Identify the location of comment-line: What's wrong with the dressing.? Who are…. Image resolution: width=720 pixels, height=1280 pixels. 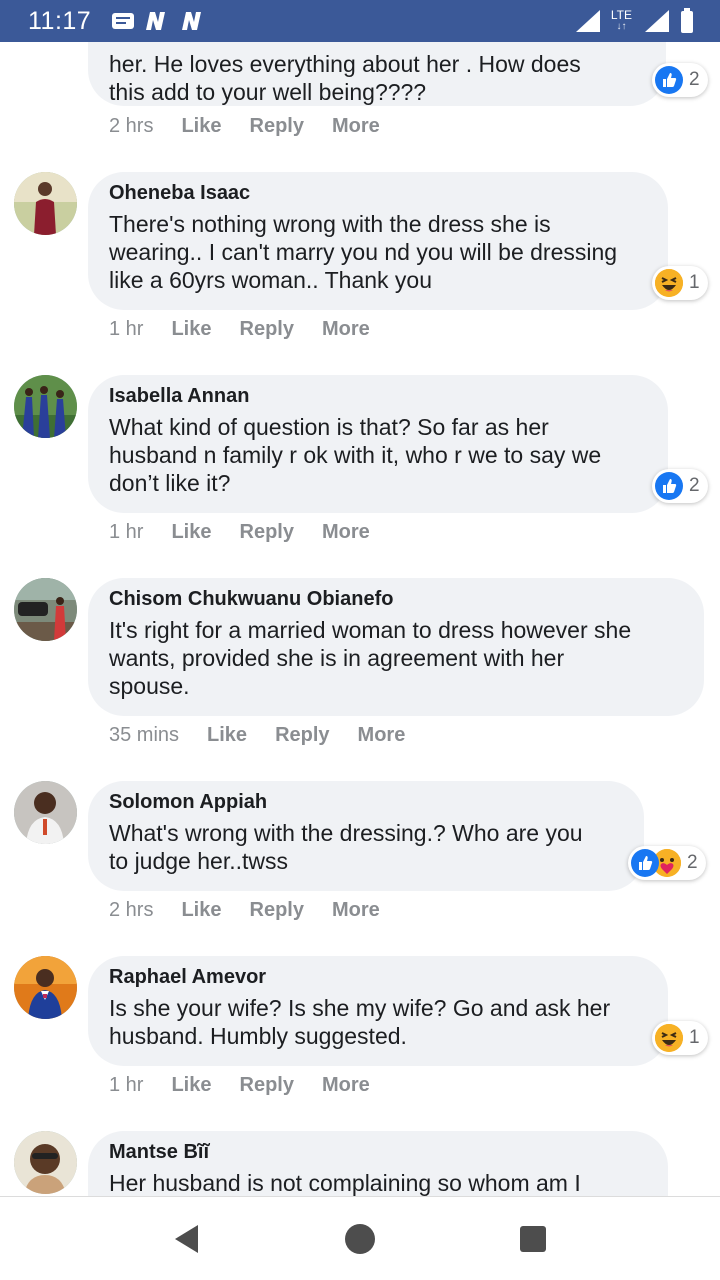
(346, 833).